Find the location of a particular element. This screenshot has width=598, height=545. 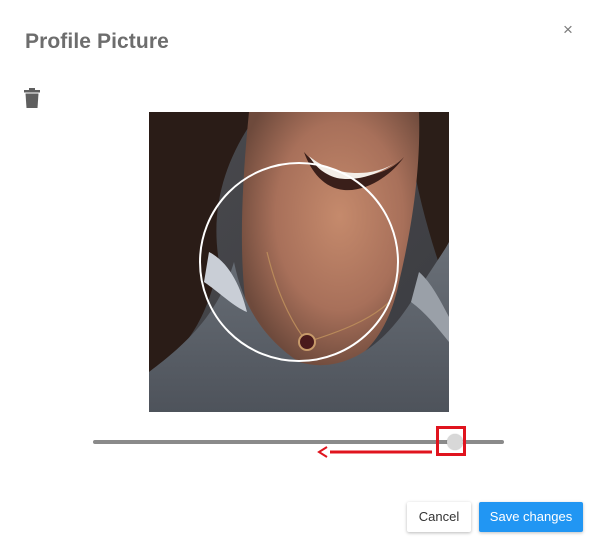

close-button: × is located at coordinates (568, 30).